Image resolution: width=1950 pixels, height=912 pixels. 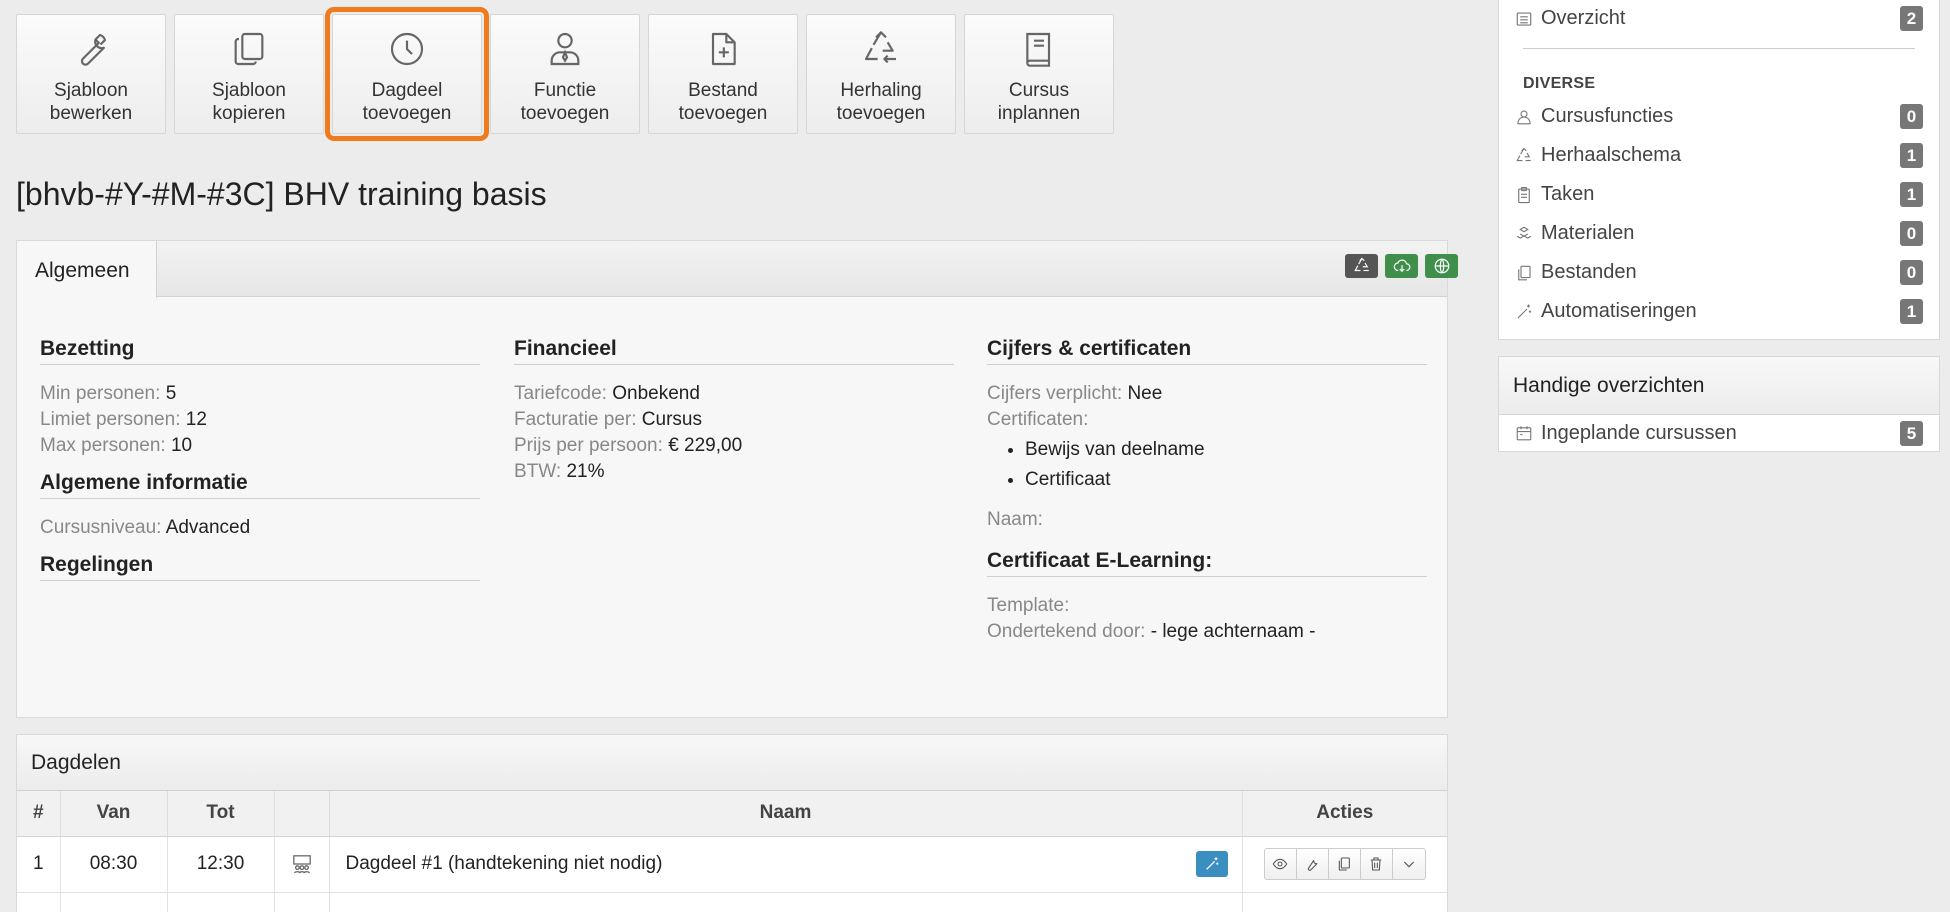 What do you see at coordinates (1719, 272) in the screenshot?
I see `sidebar-item-bestanden: Bestanden 0` at bounding box center [1719, 272].